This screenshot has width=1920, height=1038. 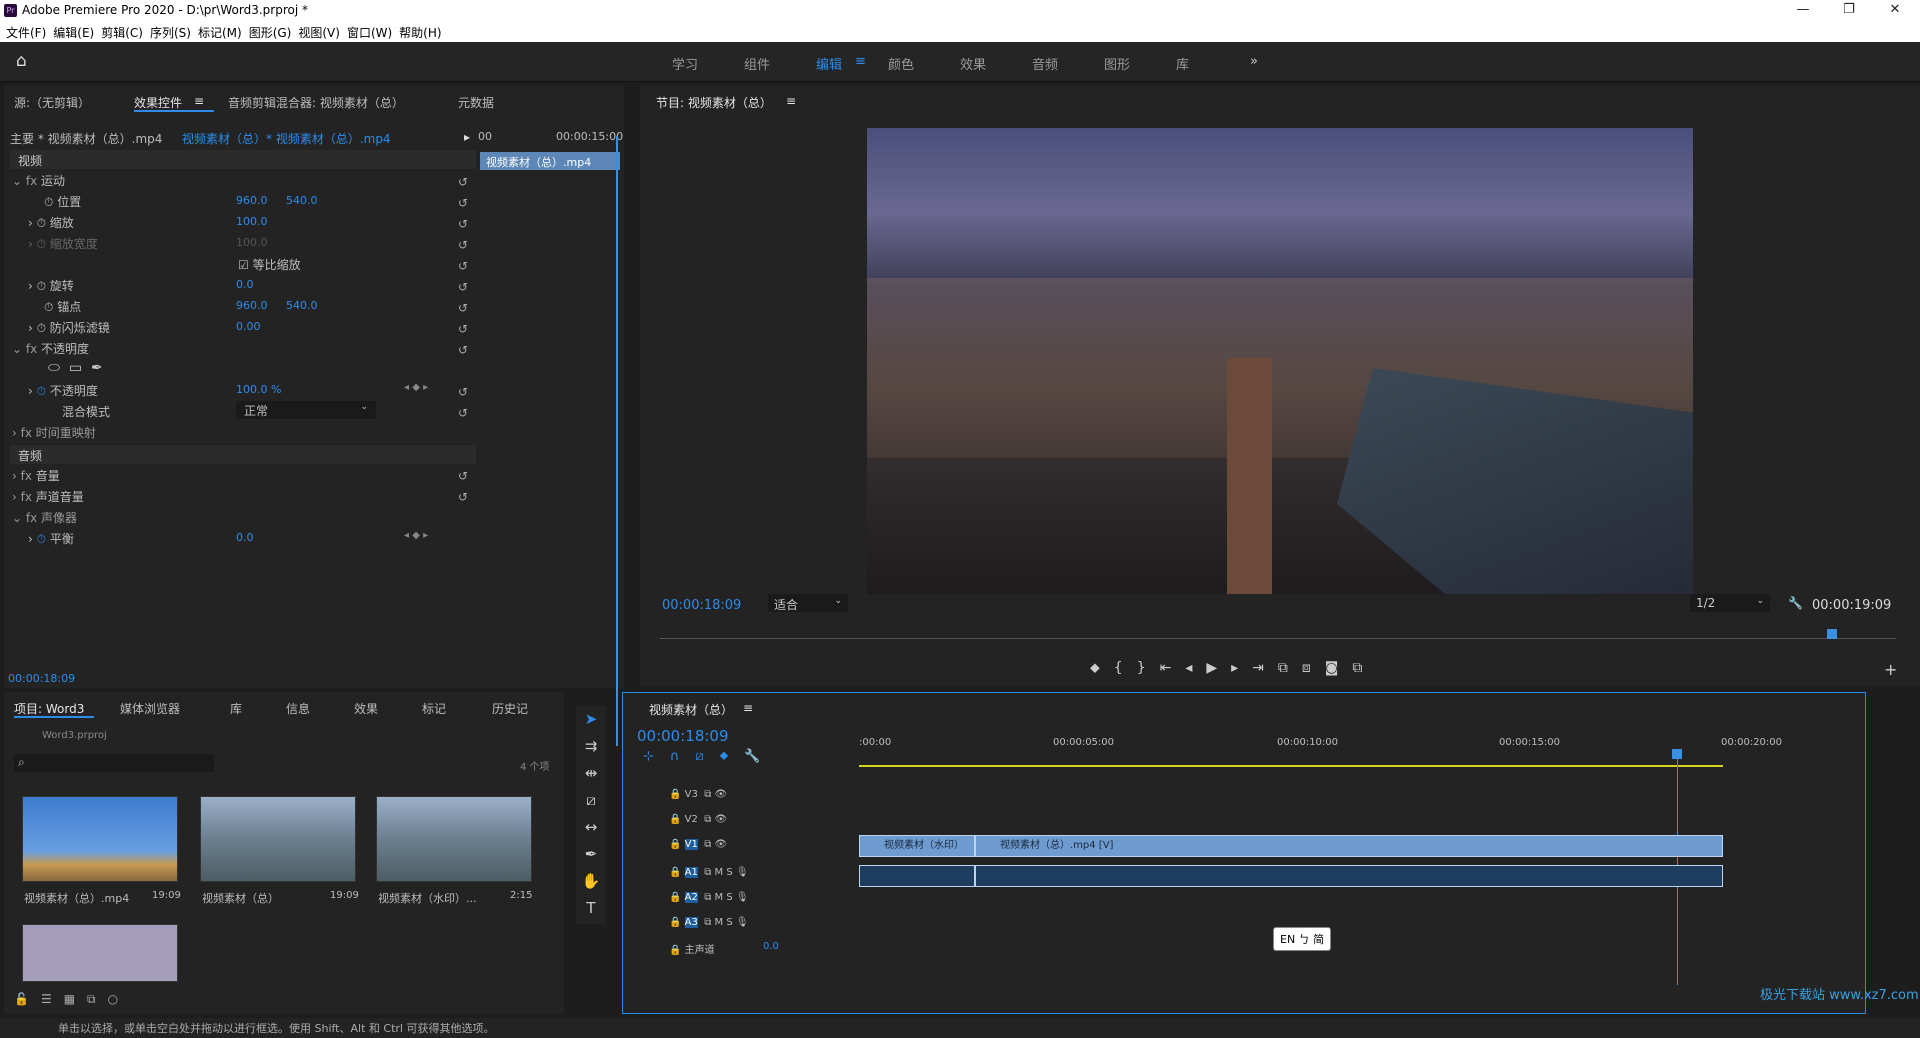 I want to click on selection-tool-icon: ➤, so click(x=591, y=719).